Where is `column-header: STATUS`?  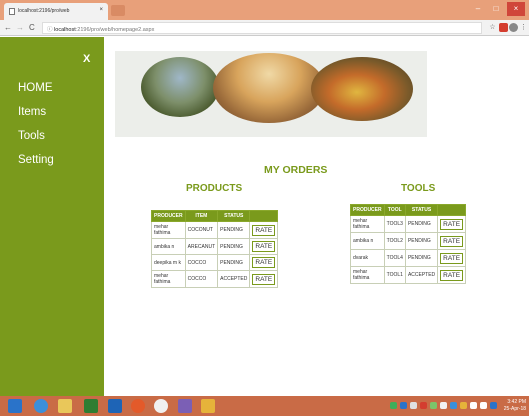 column-header: STATUS is located at coordinates (234, 216).